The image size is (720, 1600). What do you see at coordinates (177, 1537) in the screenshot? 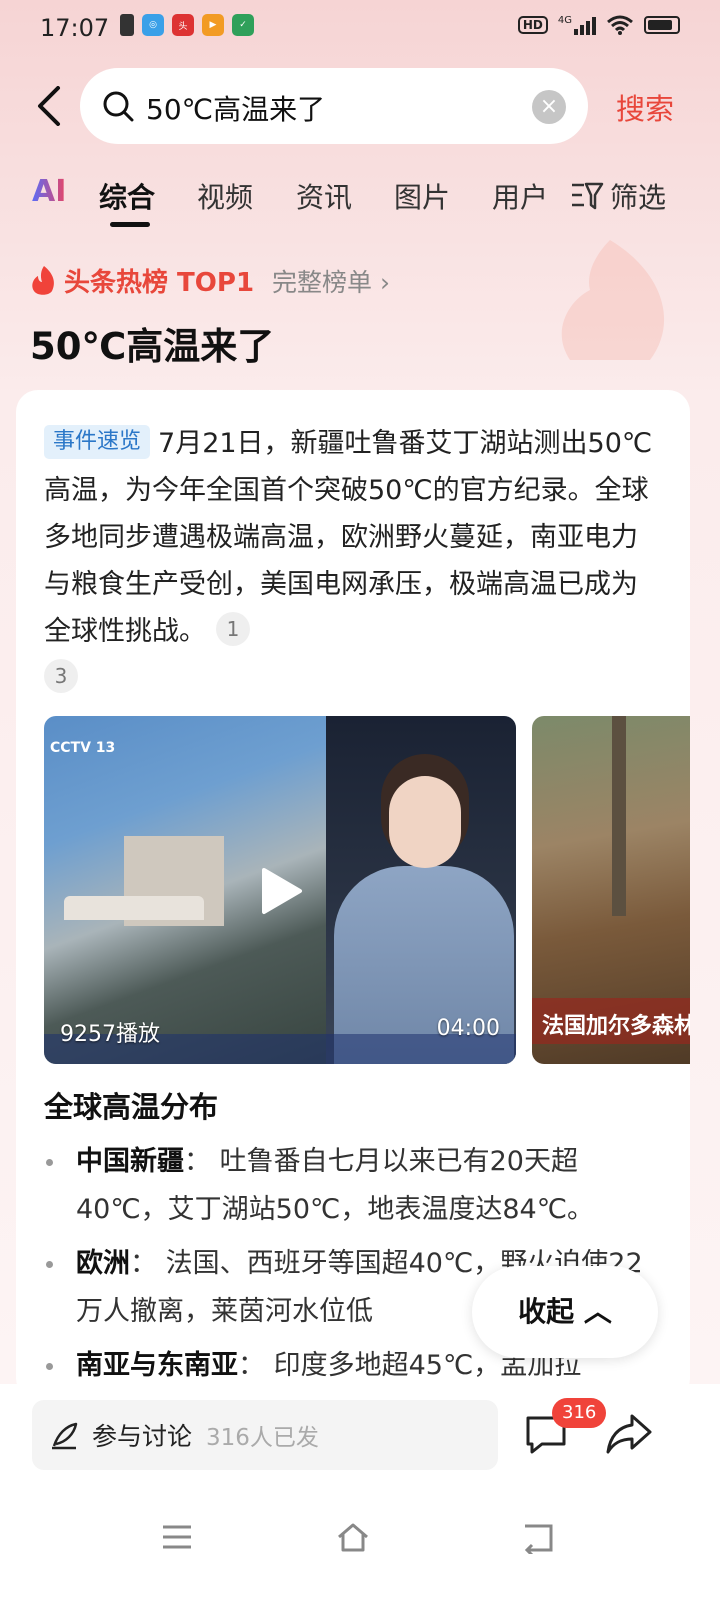
I see `menu-icon` at bounding box center [177, 1537].